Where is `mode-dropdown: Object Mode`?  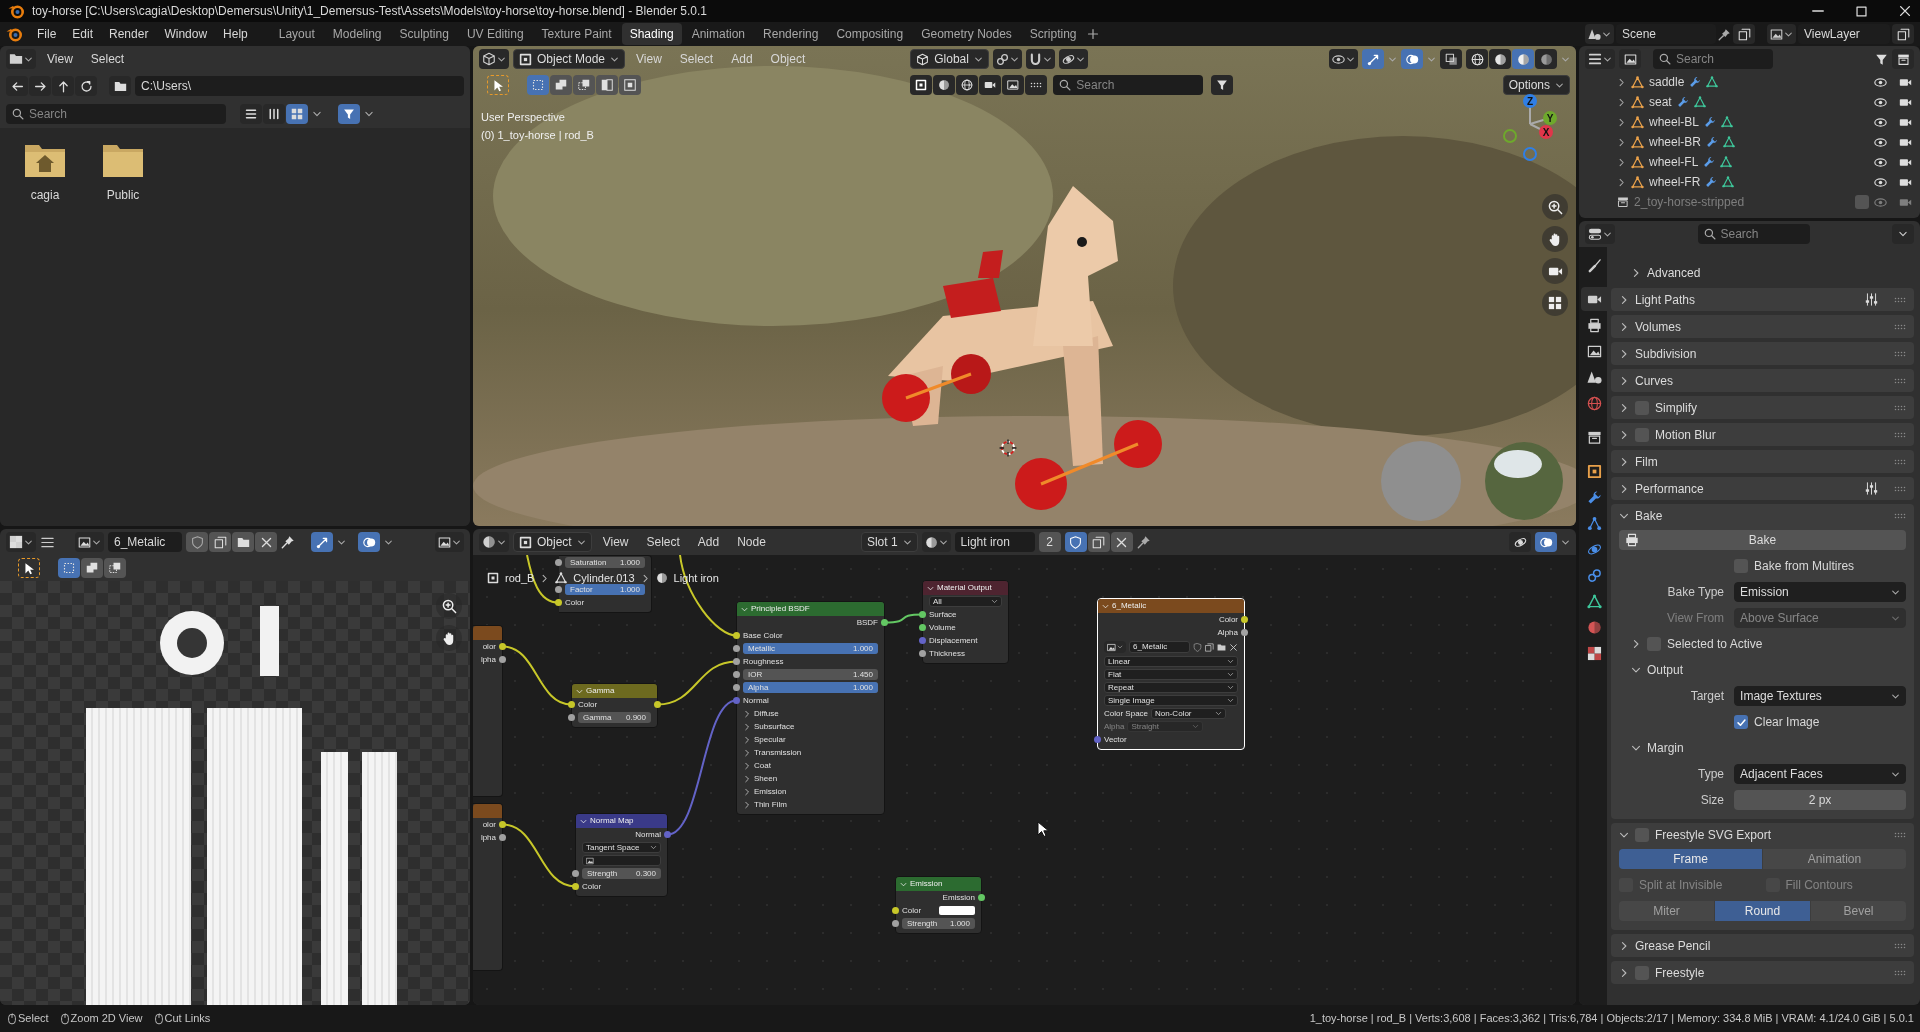 mode-dropdown: Object Mode is located at coordinates (569, 59).